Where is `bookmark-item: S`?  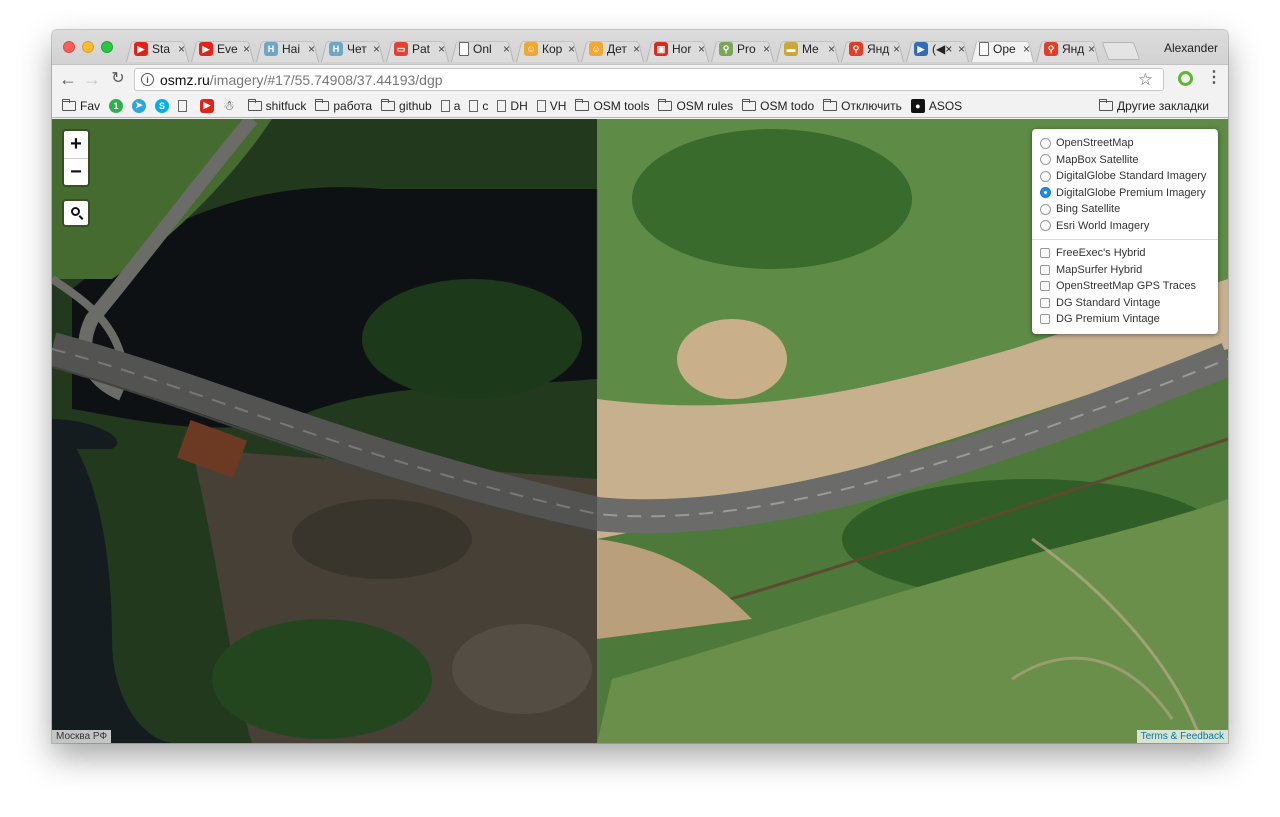
bookmark-item: S is located at coordinates (162, 105).